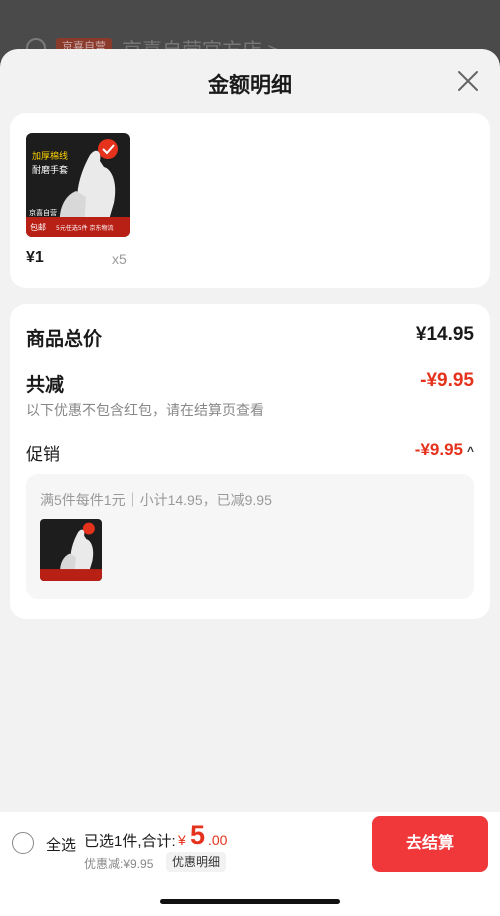 The image size is (500, 916). What do you see at coordinates (250, 901) in the screenshot?
I see `home-indicator` at bounding box center [250, 901].